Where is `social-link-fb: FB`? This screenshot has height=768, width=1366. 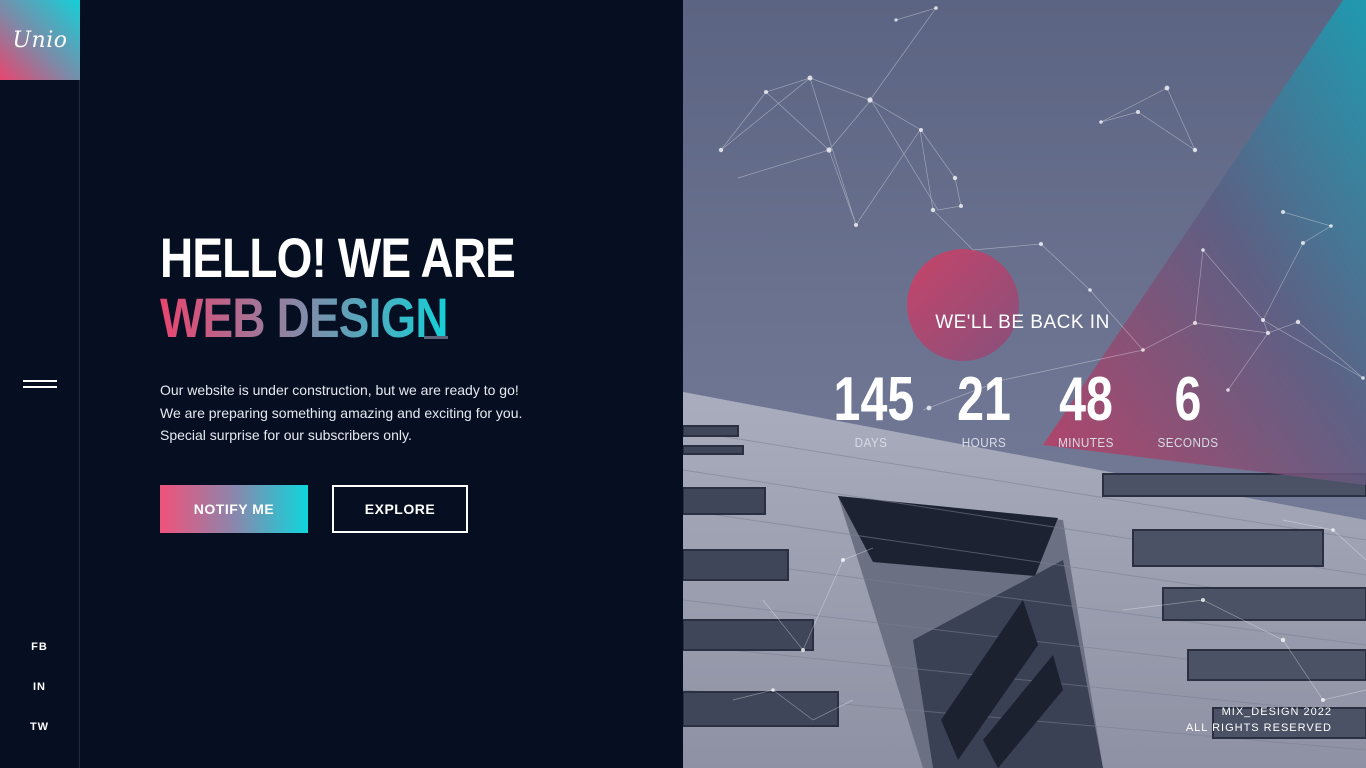
social-link-fb: FB is located at coordinates (39, 647).